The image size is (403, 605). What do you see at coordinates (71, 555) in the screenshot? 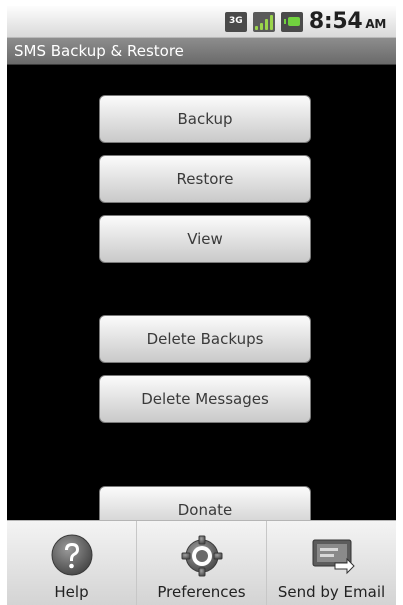
I see `help-icon` at bounding box center [71, 555].